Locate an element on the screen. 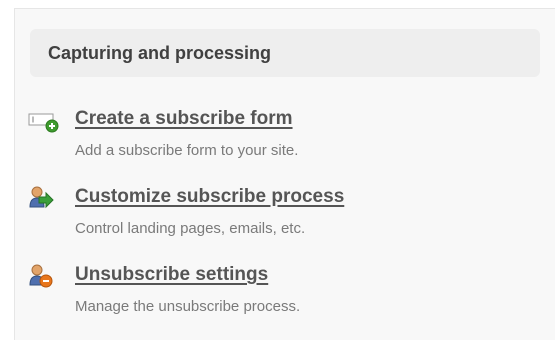  create-subscribe-form-link: Create a subscribe form is located at coordinates (184, 119).